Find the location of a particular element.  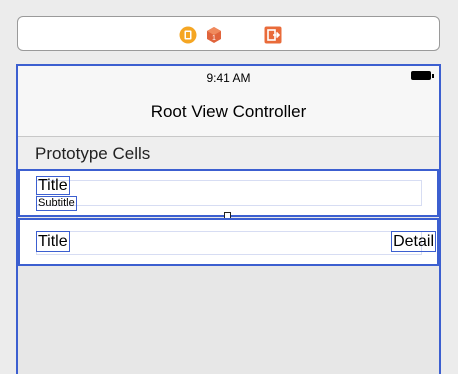

prototype-cell-right-detail: Title Detail is located at coordinates (228, 242).